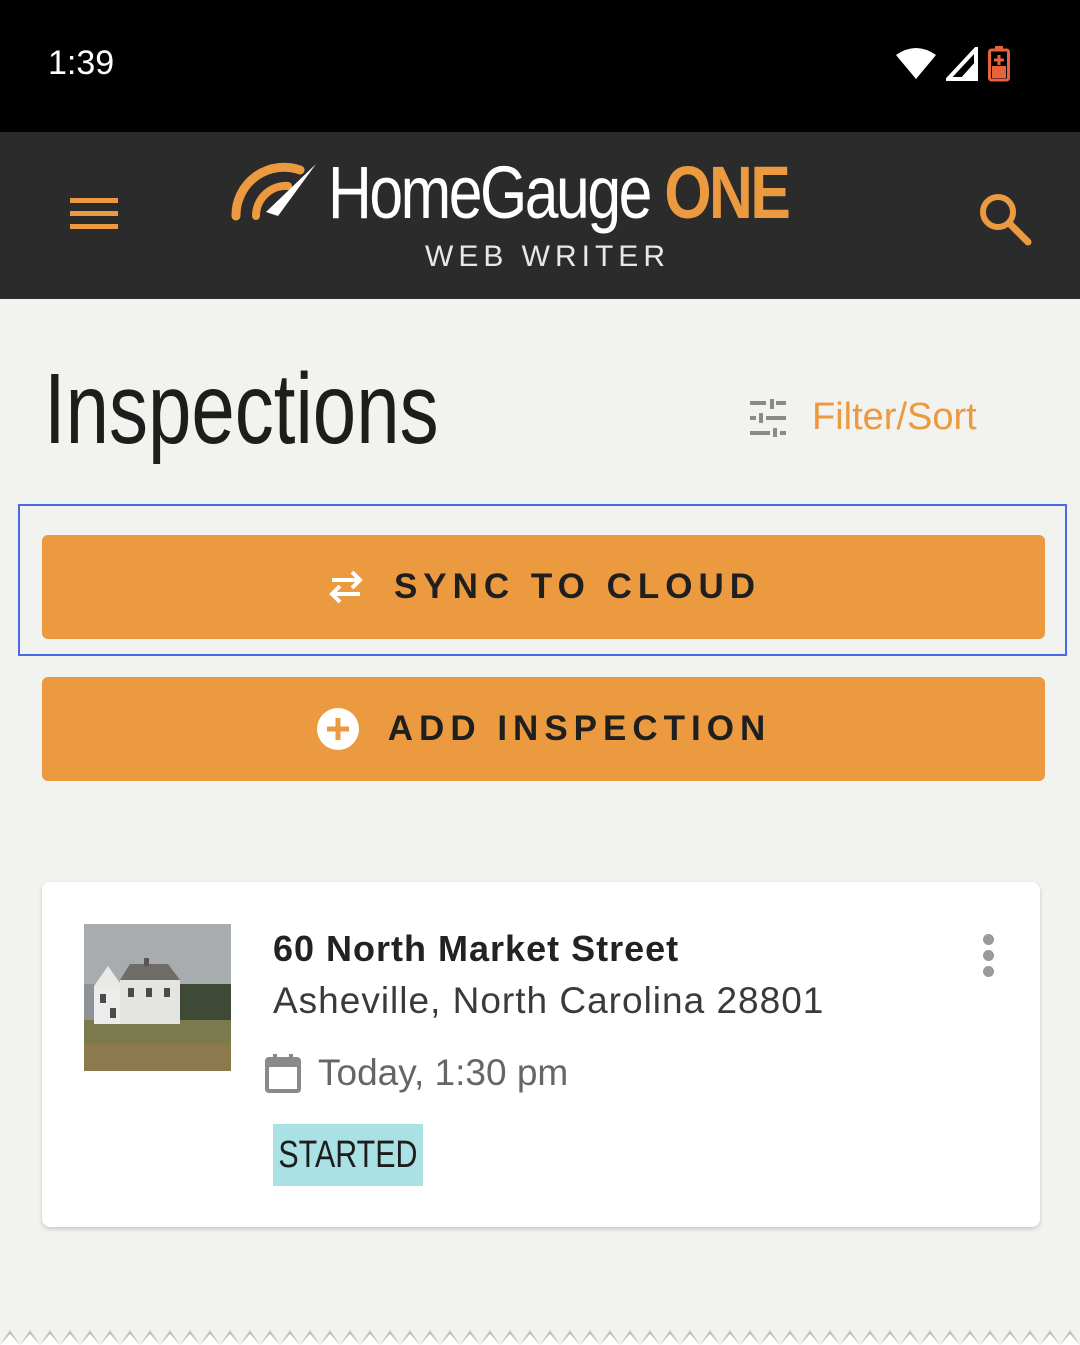 The width and height of the screenshot is (1080, 1345). Describe the element at coordinates (443, 1072) in the screenshot. I see `inspection-date-text: Today, 1:30 pm` at that location.